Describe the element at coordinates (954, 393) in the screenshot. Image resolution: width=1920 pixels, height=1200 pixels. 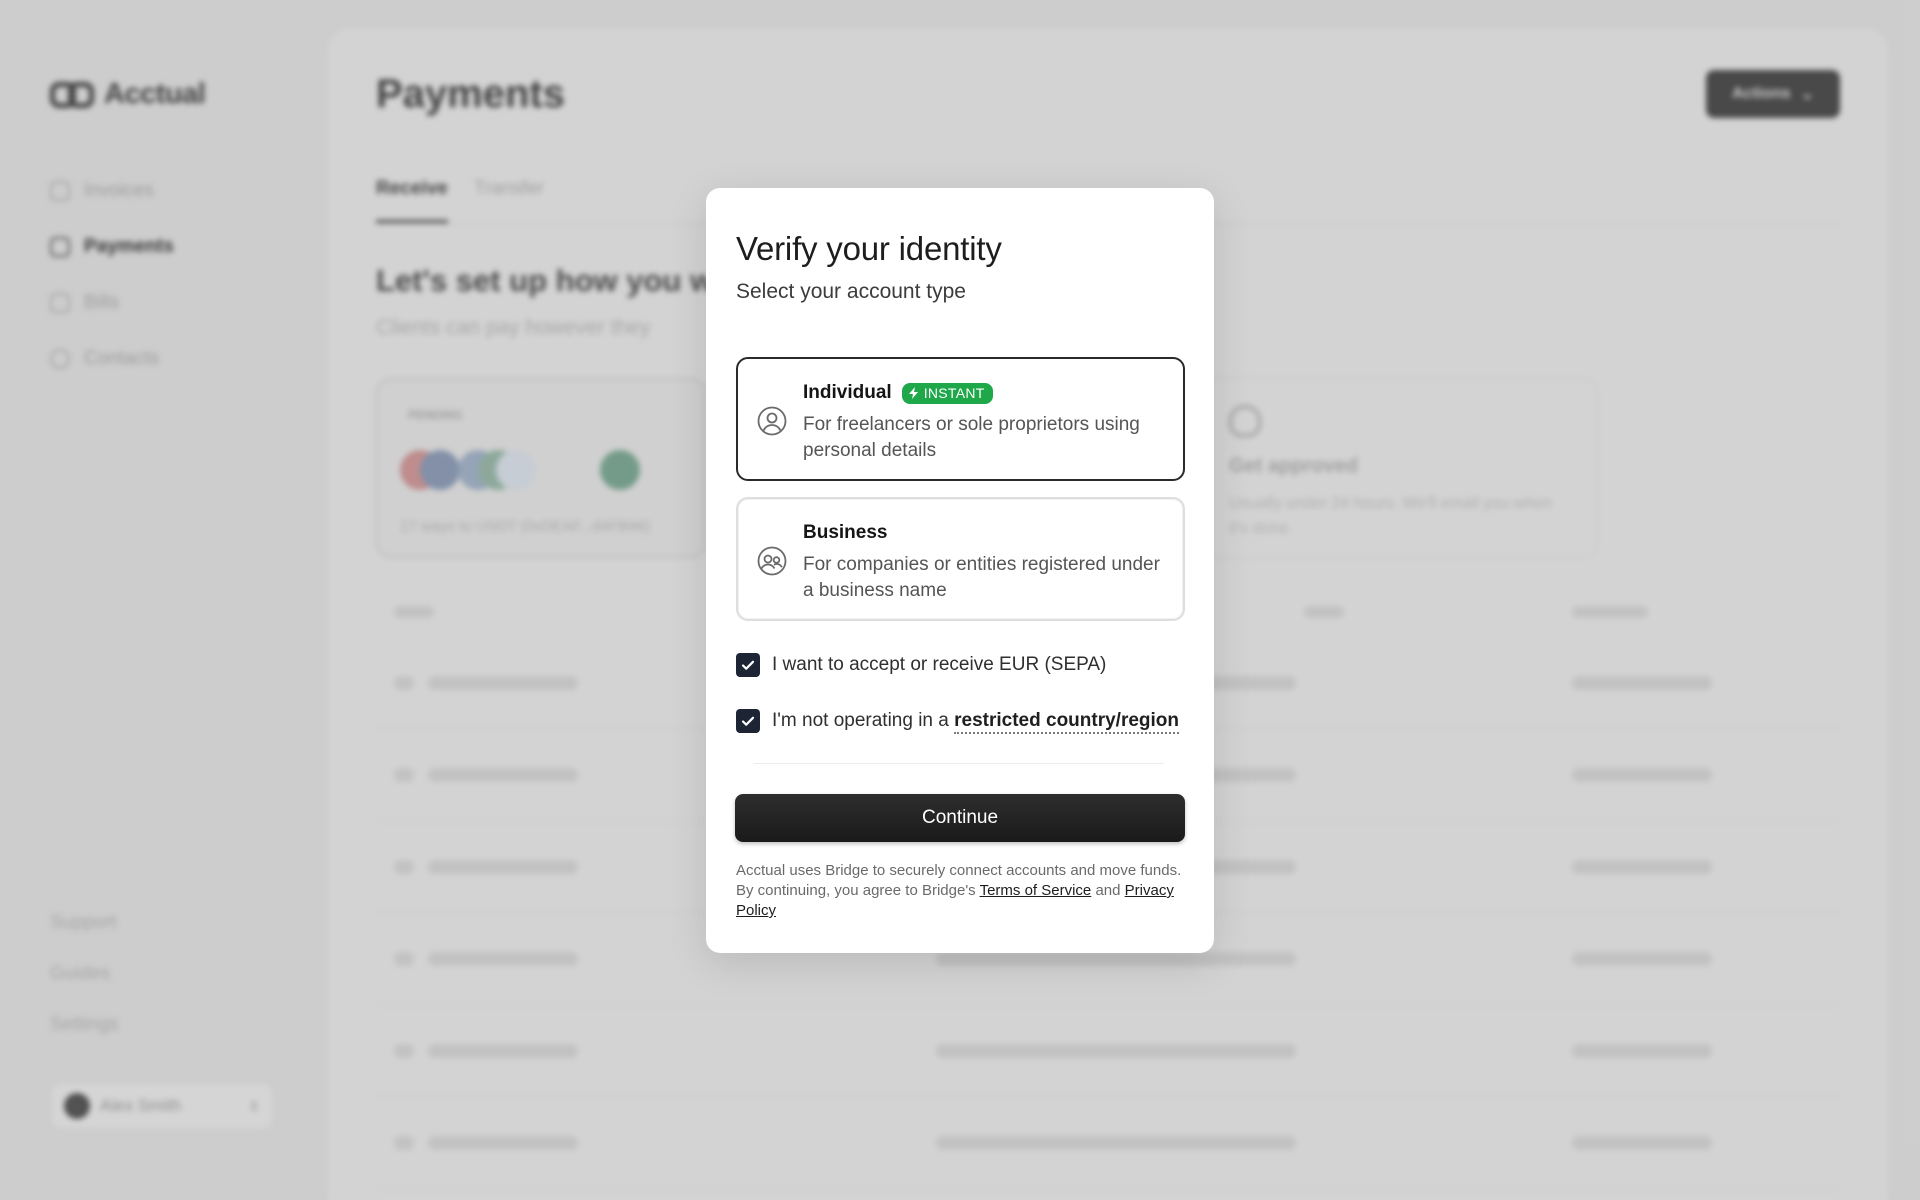
I see `badge-label: INSTANT` at that location.